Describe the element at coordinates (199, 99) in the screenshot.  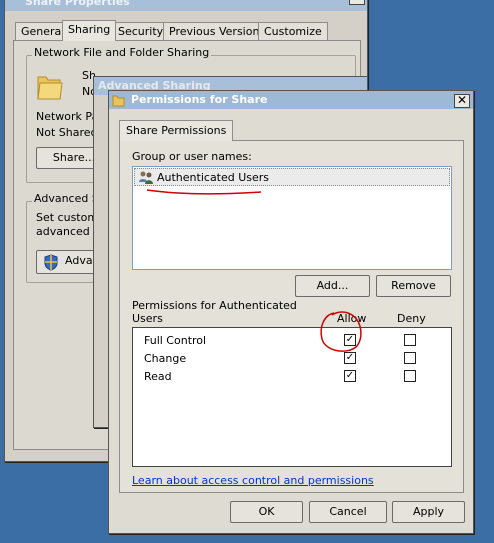
I see `window-title: Permissions for Share` at that location.